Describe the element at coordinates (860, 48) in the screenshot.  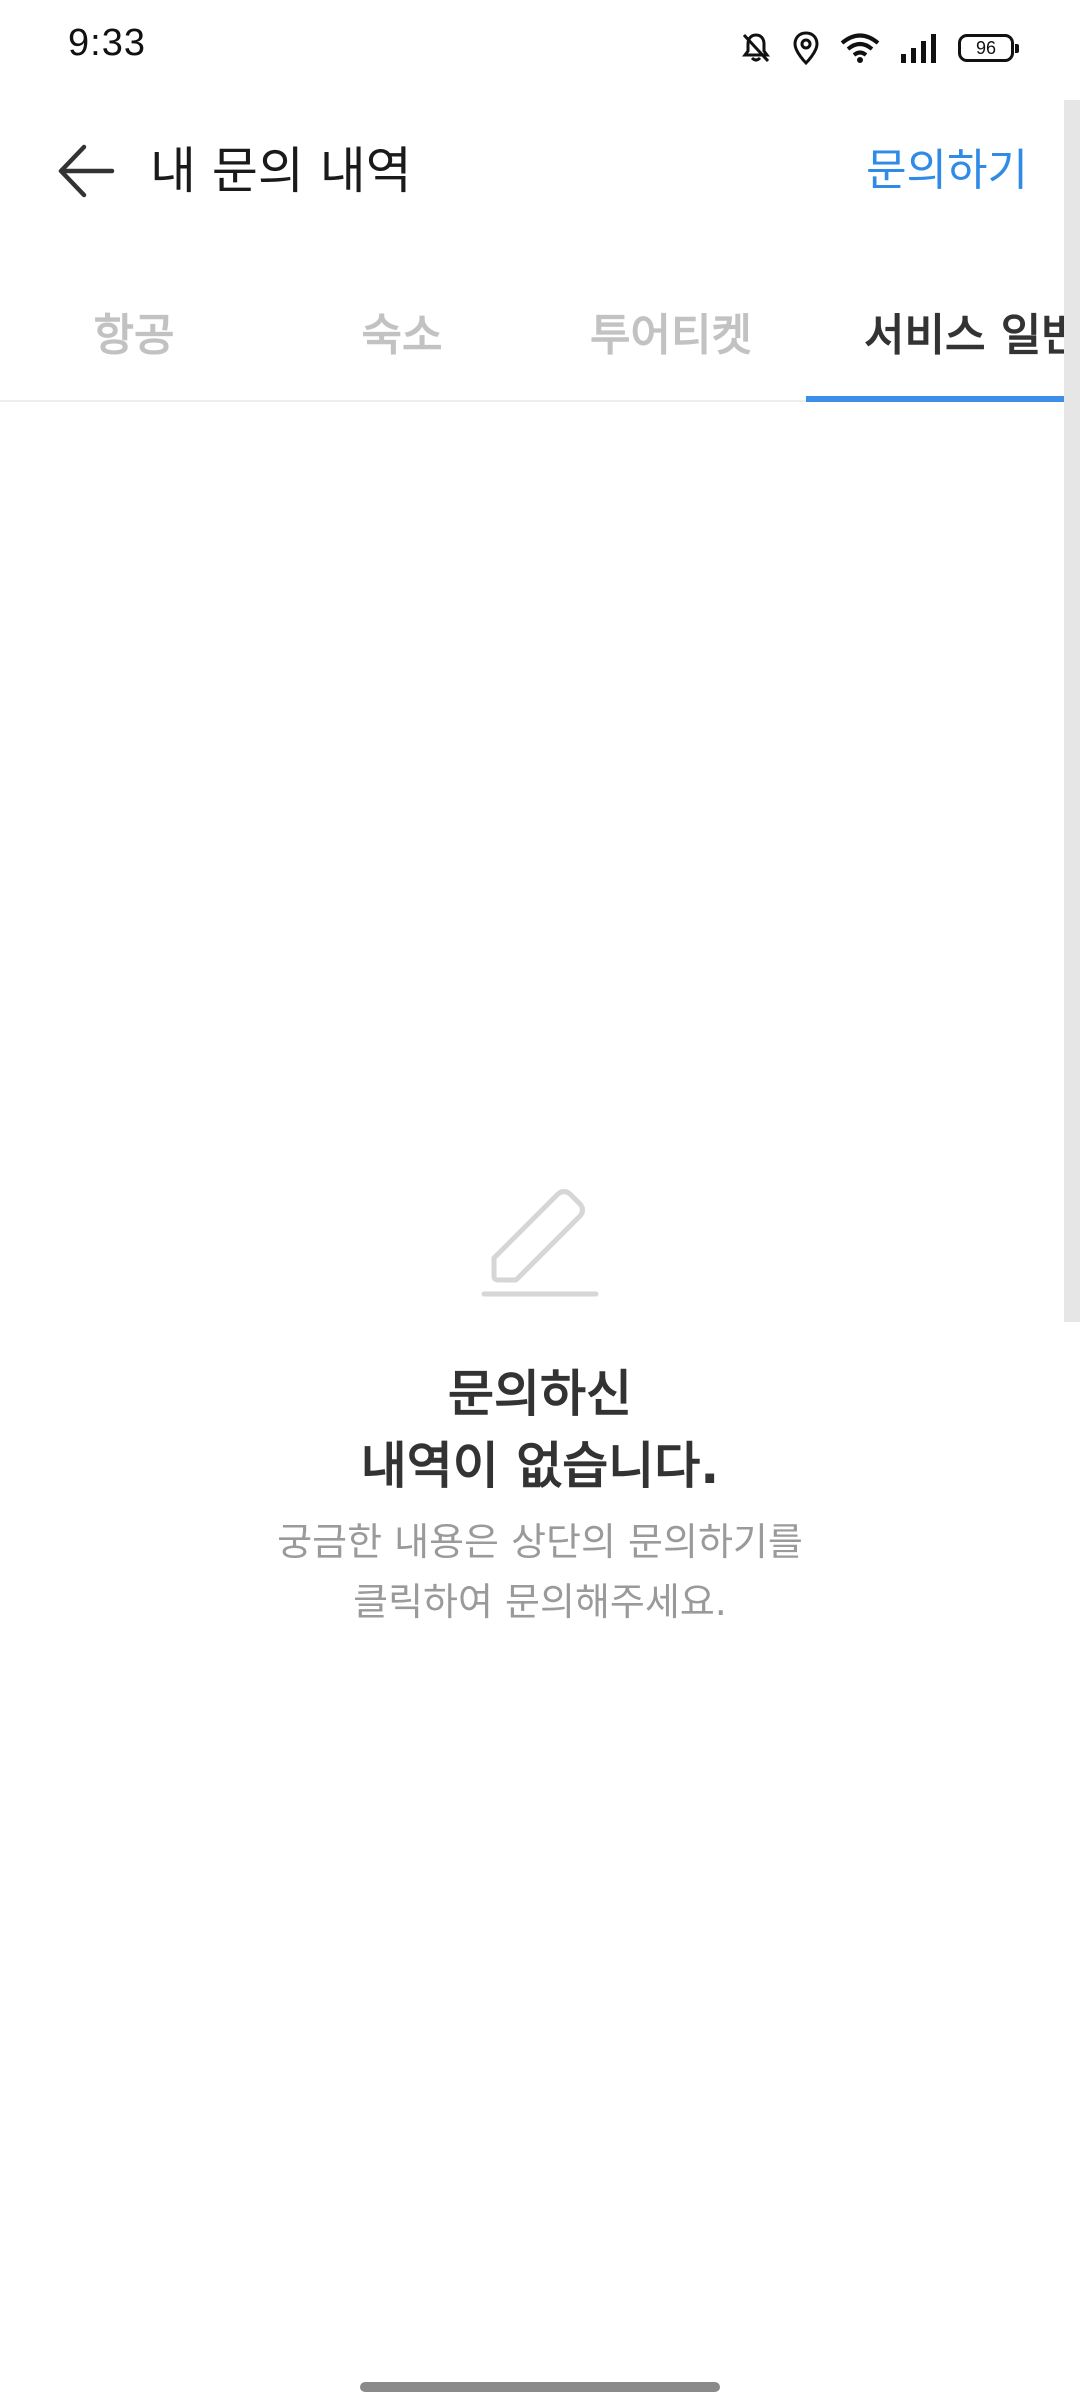
I see `wifi-icon` at that location.